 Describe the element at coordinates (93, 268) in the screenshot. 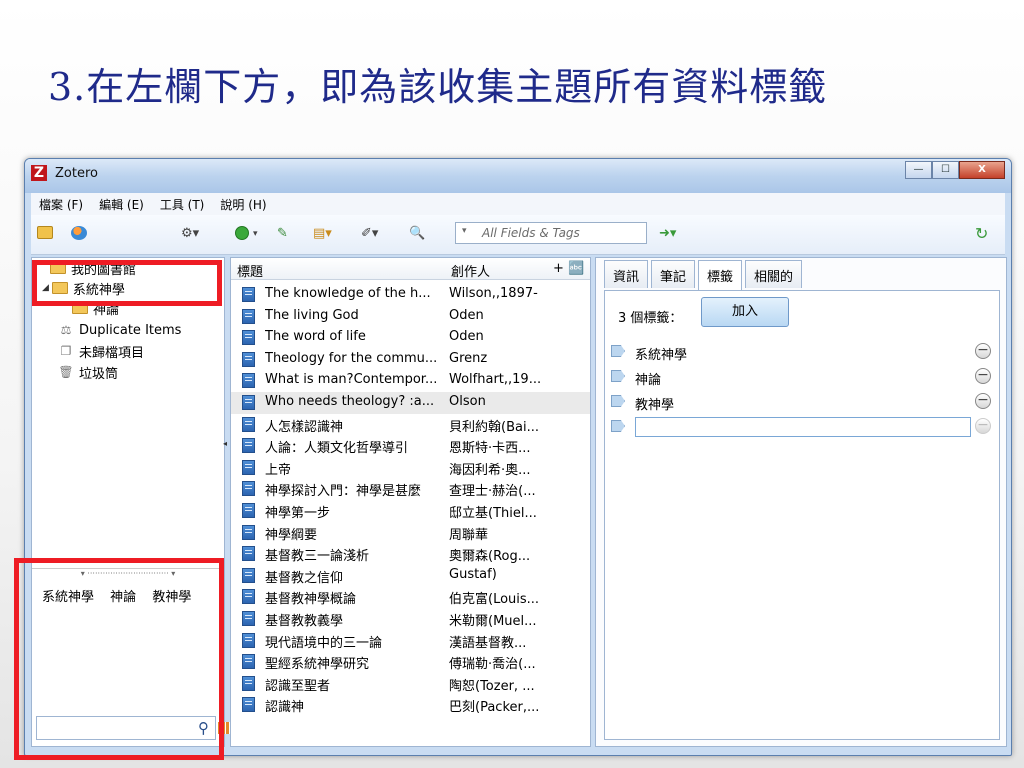

I see `tree-item-my-library: 我的圖書館` at that location.